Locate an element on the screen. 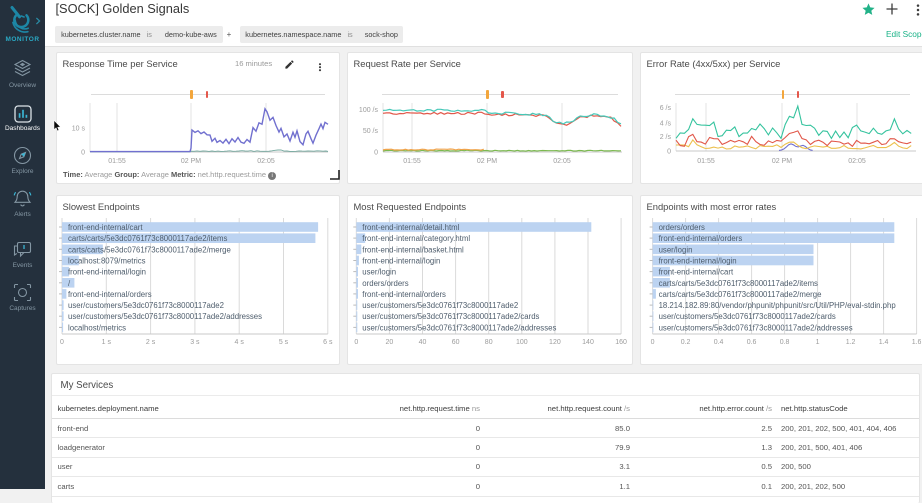 Image resolution: width=922 pixels, height=503 pixels. svg-text: 1.4 is located at coordinates (884, 342).